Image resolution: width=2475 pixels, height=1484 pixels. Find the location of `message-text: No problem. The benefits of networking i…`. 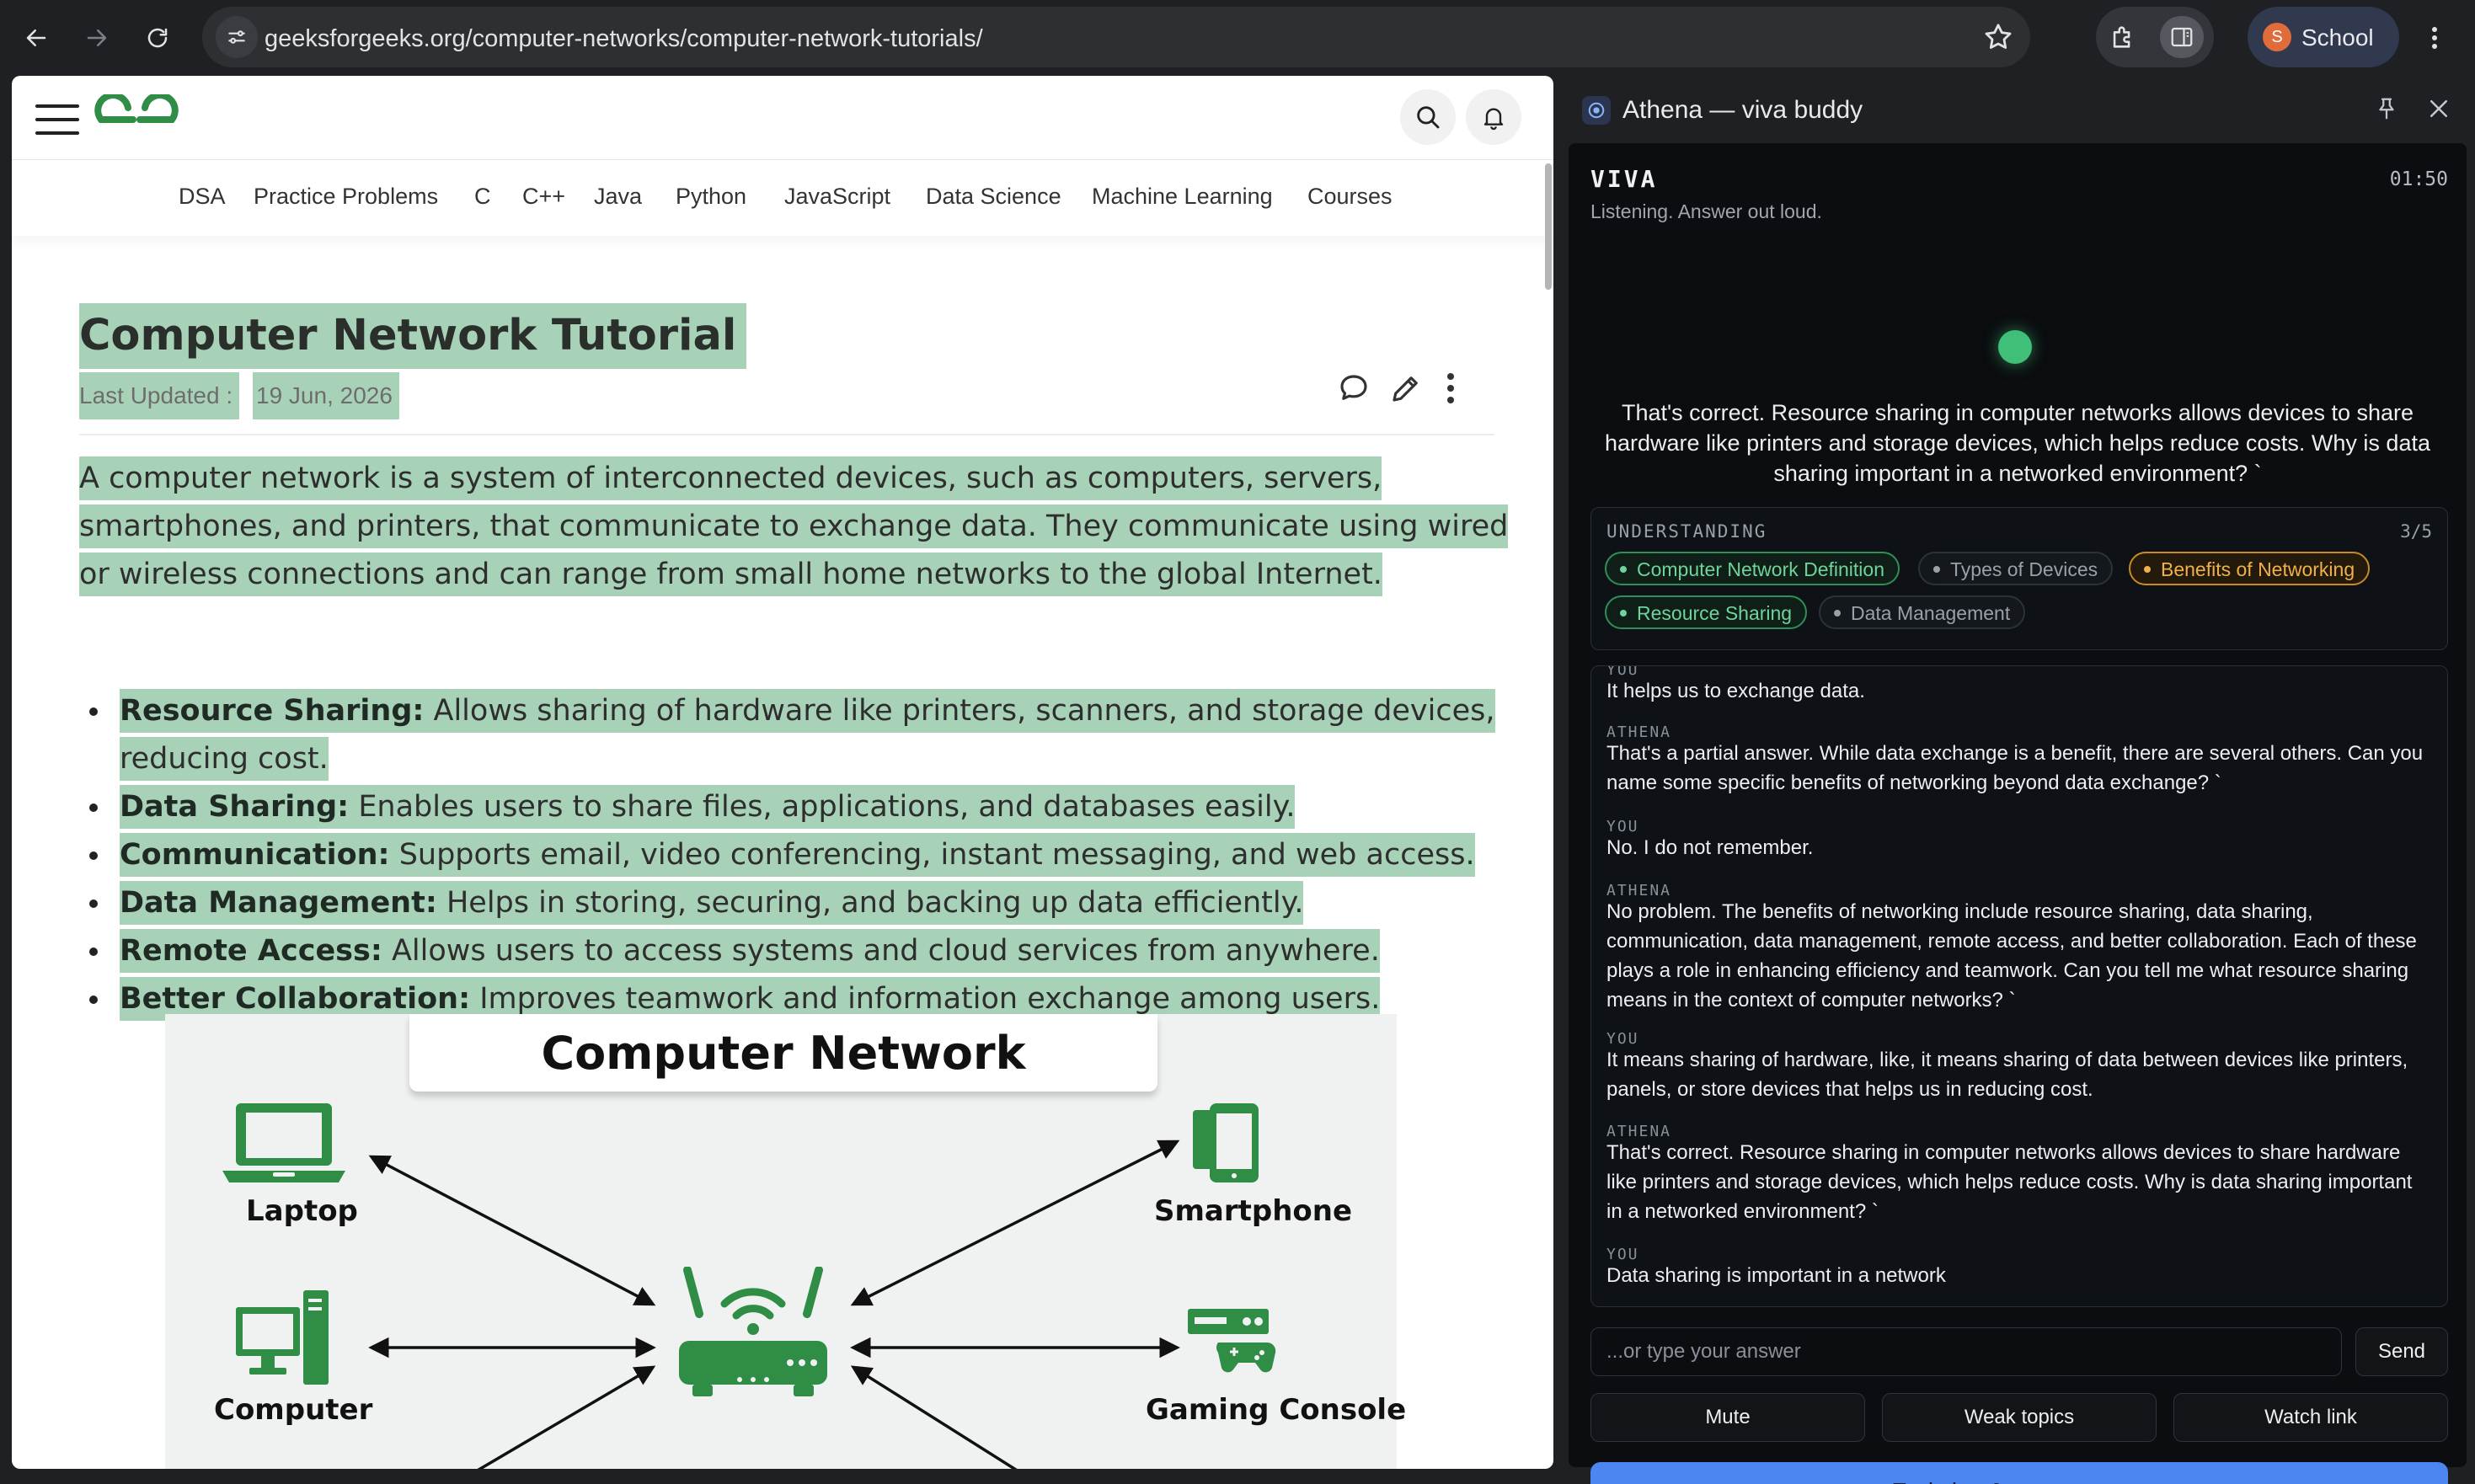

message-text: No problem. The benefits of networking i… is located at coordinates (2012, 956).